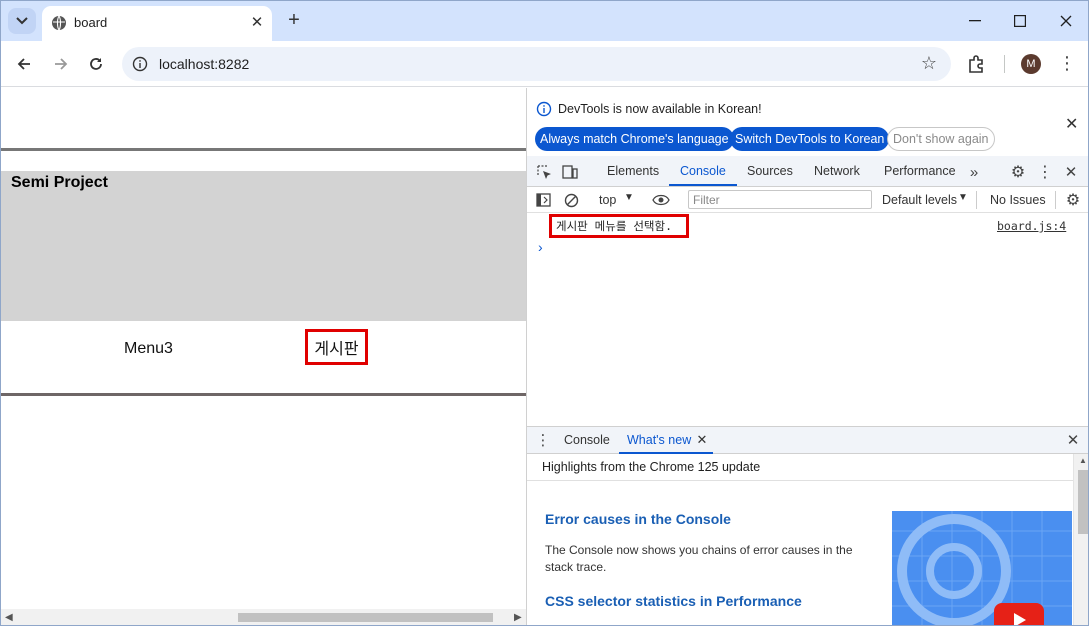 The image size is (1089, 626). Describe the element at coordinates (1067, 64) in the screenshot. I see `browser-menu-icon: ⋮` at that location.